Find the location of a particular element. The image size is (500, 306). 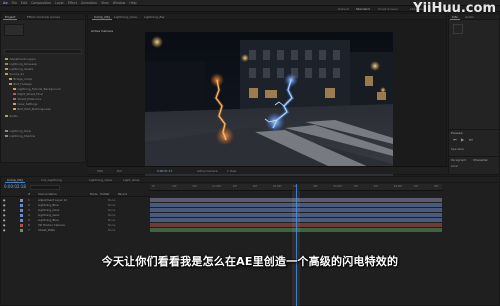

project-search-input is located at coordinates (43, 51).